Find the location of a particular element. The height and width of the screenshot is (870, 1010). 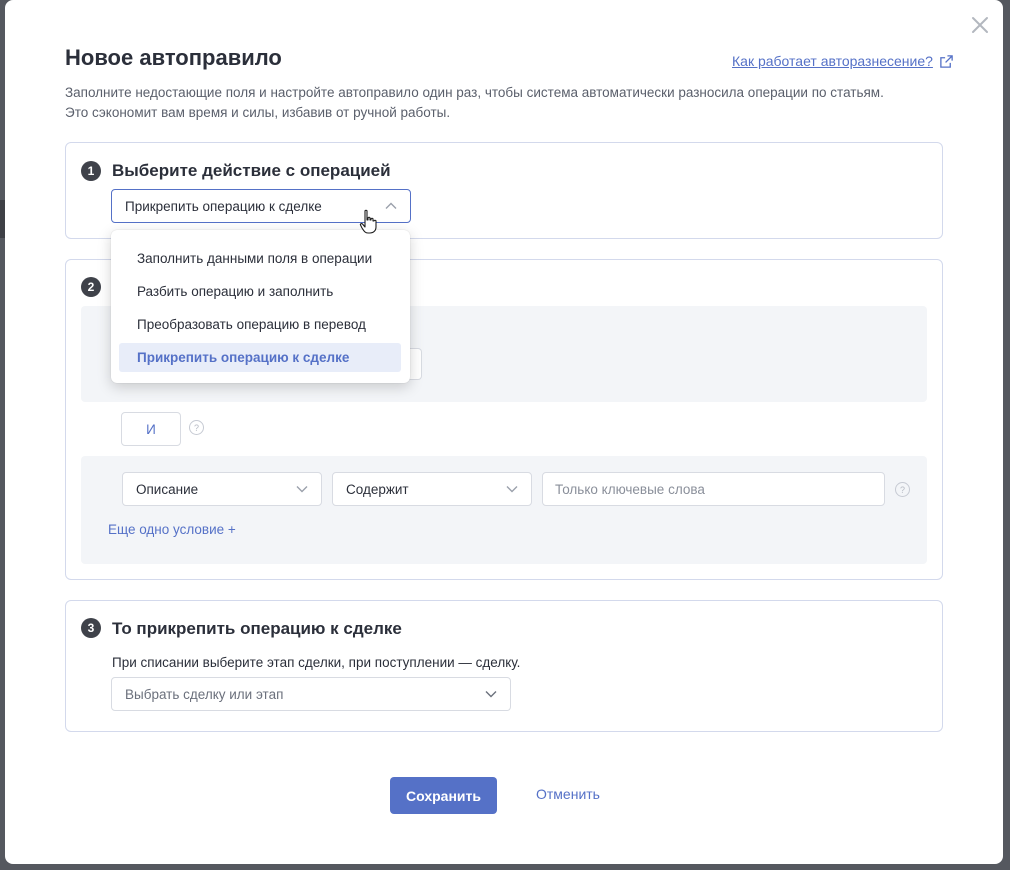

deal-stage-placeholder: Выбрать сделку или этап is located at coordinates (204, 694).